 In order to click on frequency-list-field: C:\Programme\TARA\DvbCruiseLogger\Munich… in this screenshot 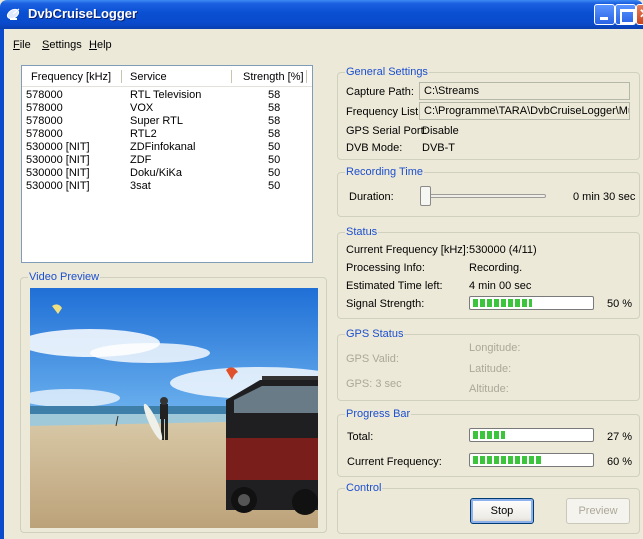, I will do `click(524, 111)`.